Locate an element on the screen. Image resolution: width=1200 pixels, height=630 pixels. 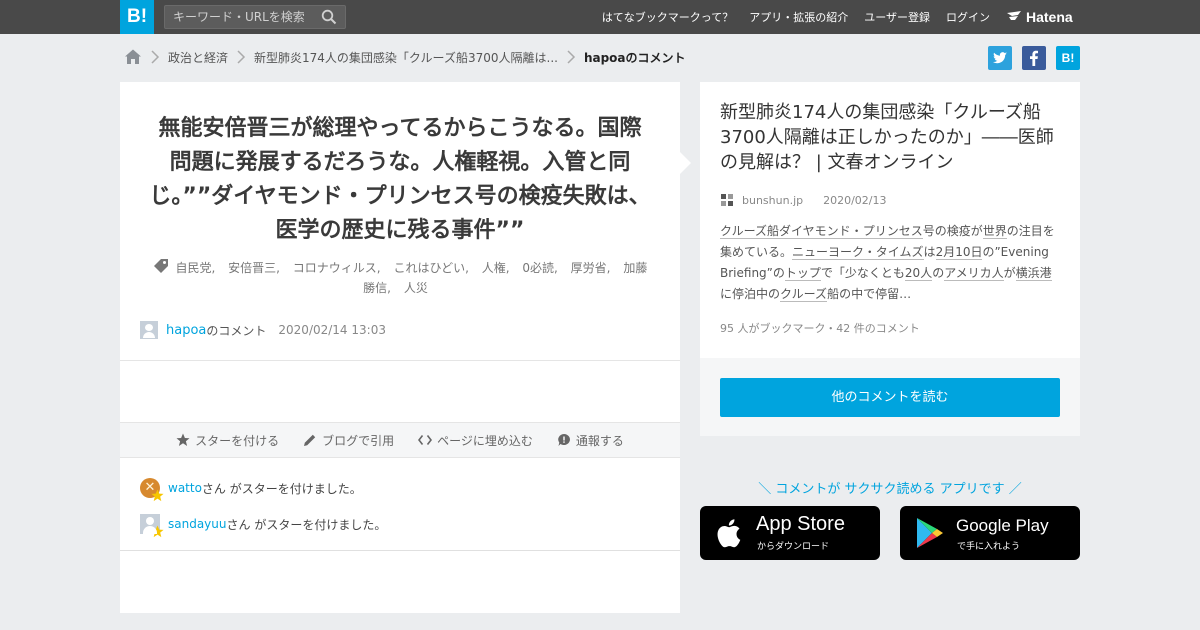
google-play-icon is located at coordinates (930, 533).